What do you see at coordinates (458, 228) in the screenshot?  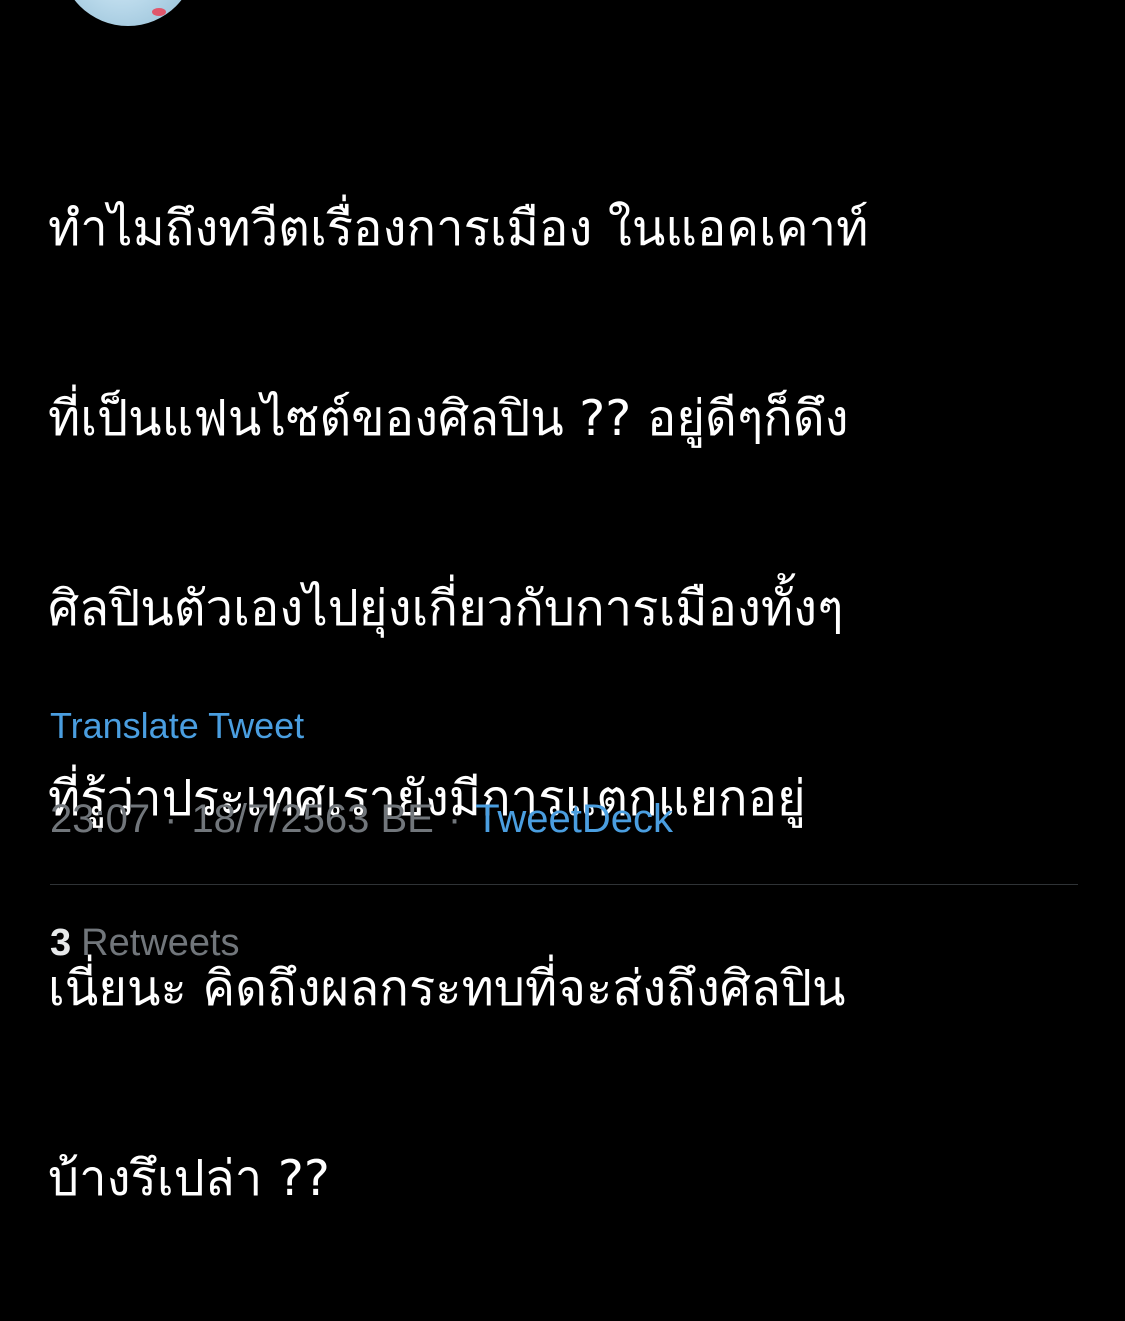 I see `tweet-text-line: ทำไมถึงทวีตเรื่องการเมือง ในแอคเคาท์` at bounding box center [458, 228].